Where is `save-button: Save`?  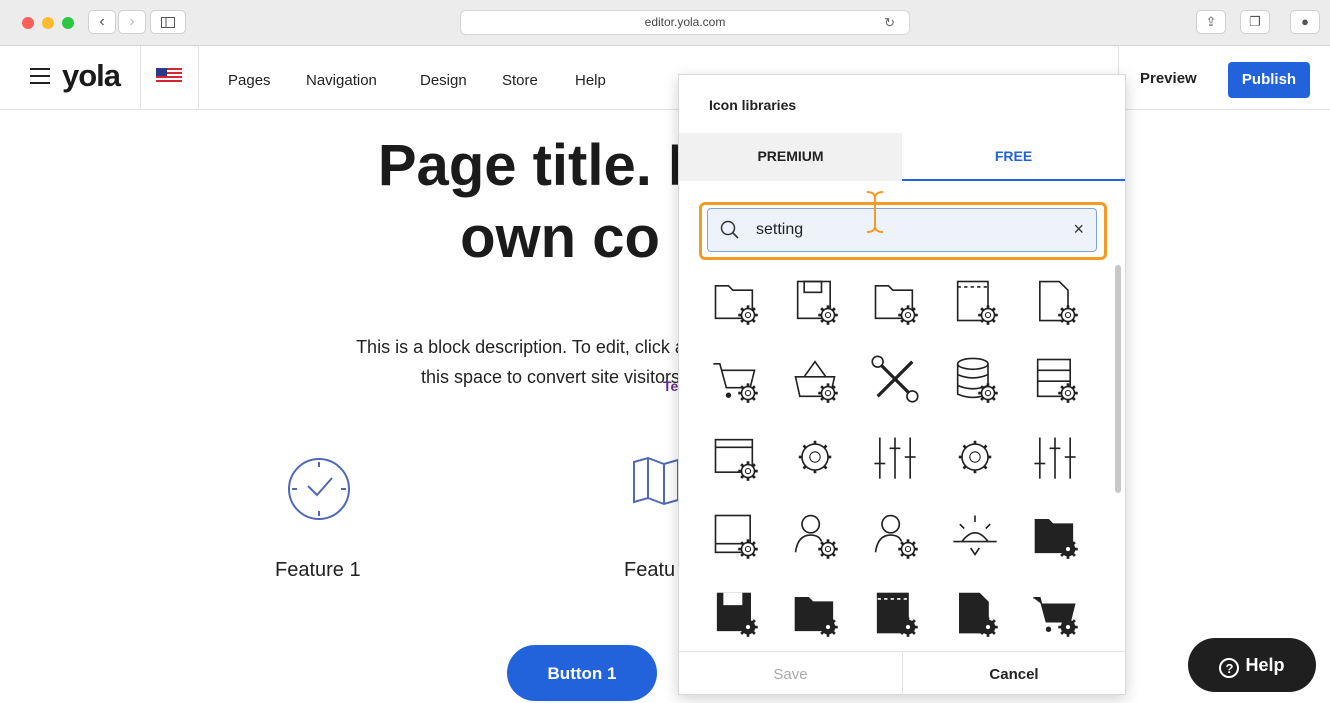 save-button: Save is located at coordinates (790, 674).